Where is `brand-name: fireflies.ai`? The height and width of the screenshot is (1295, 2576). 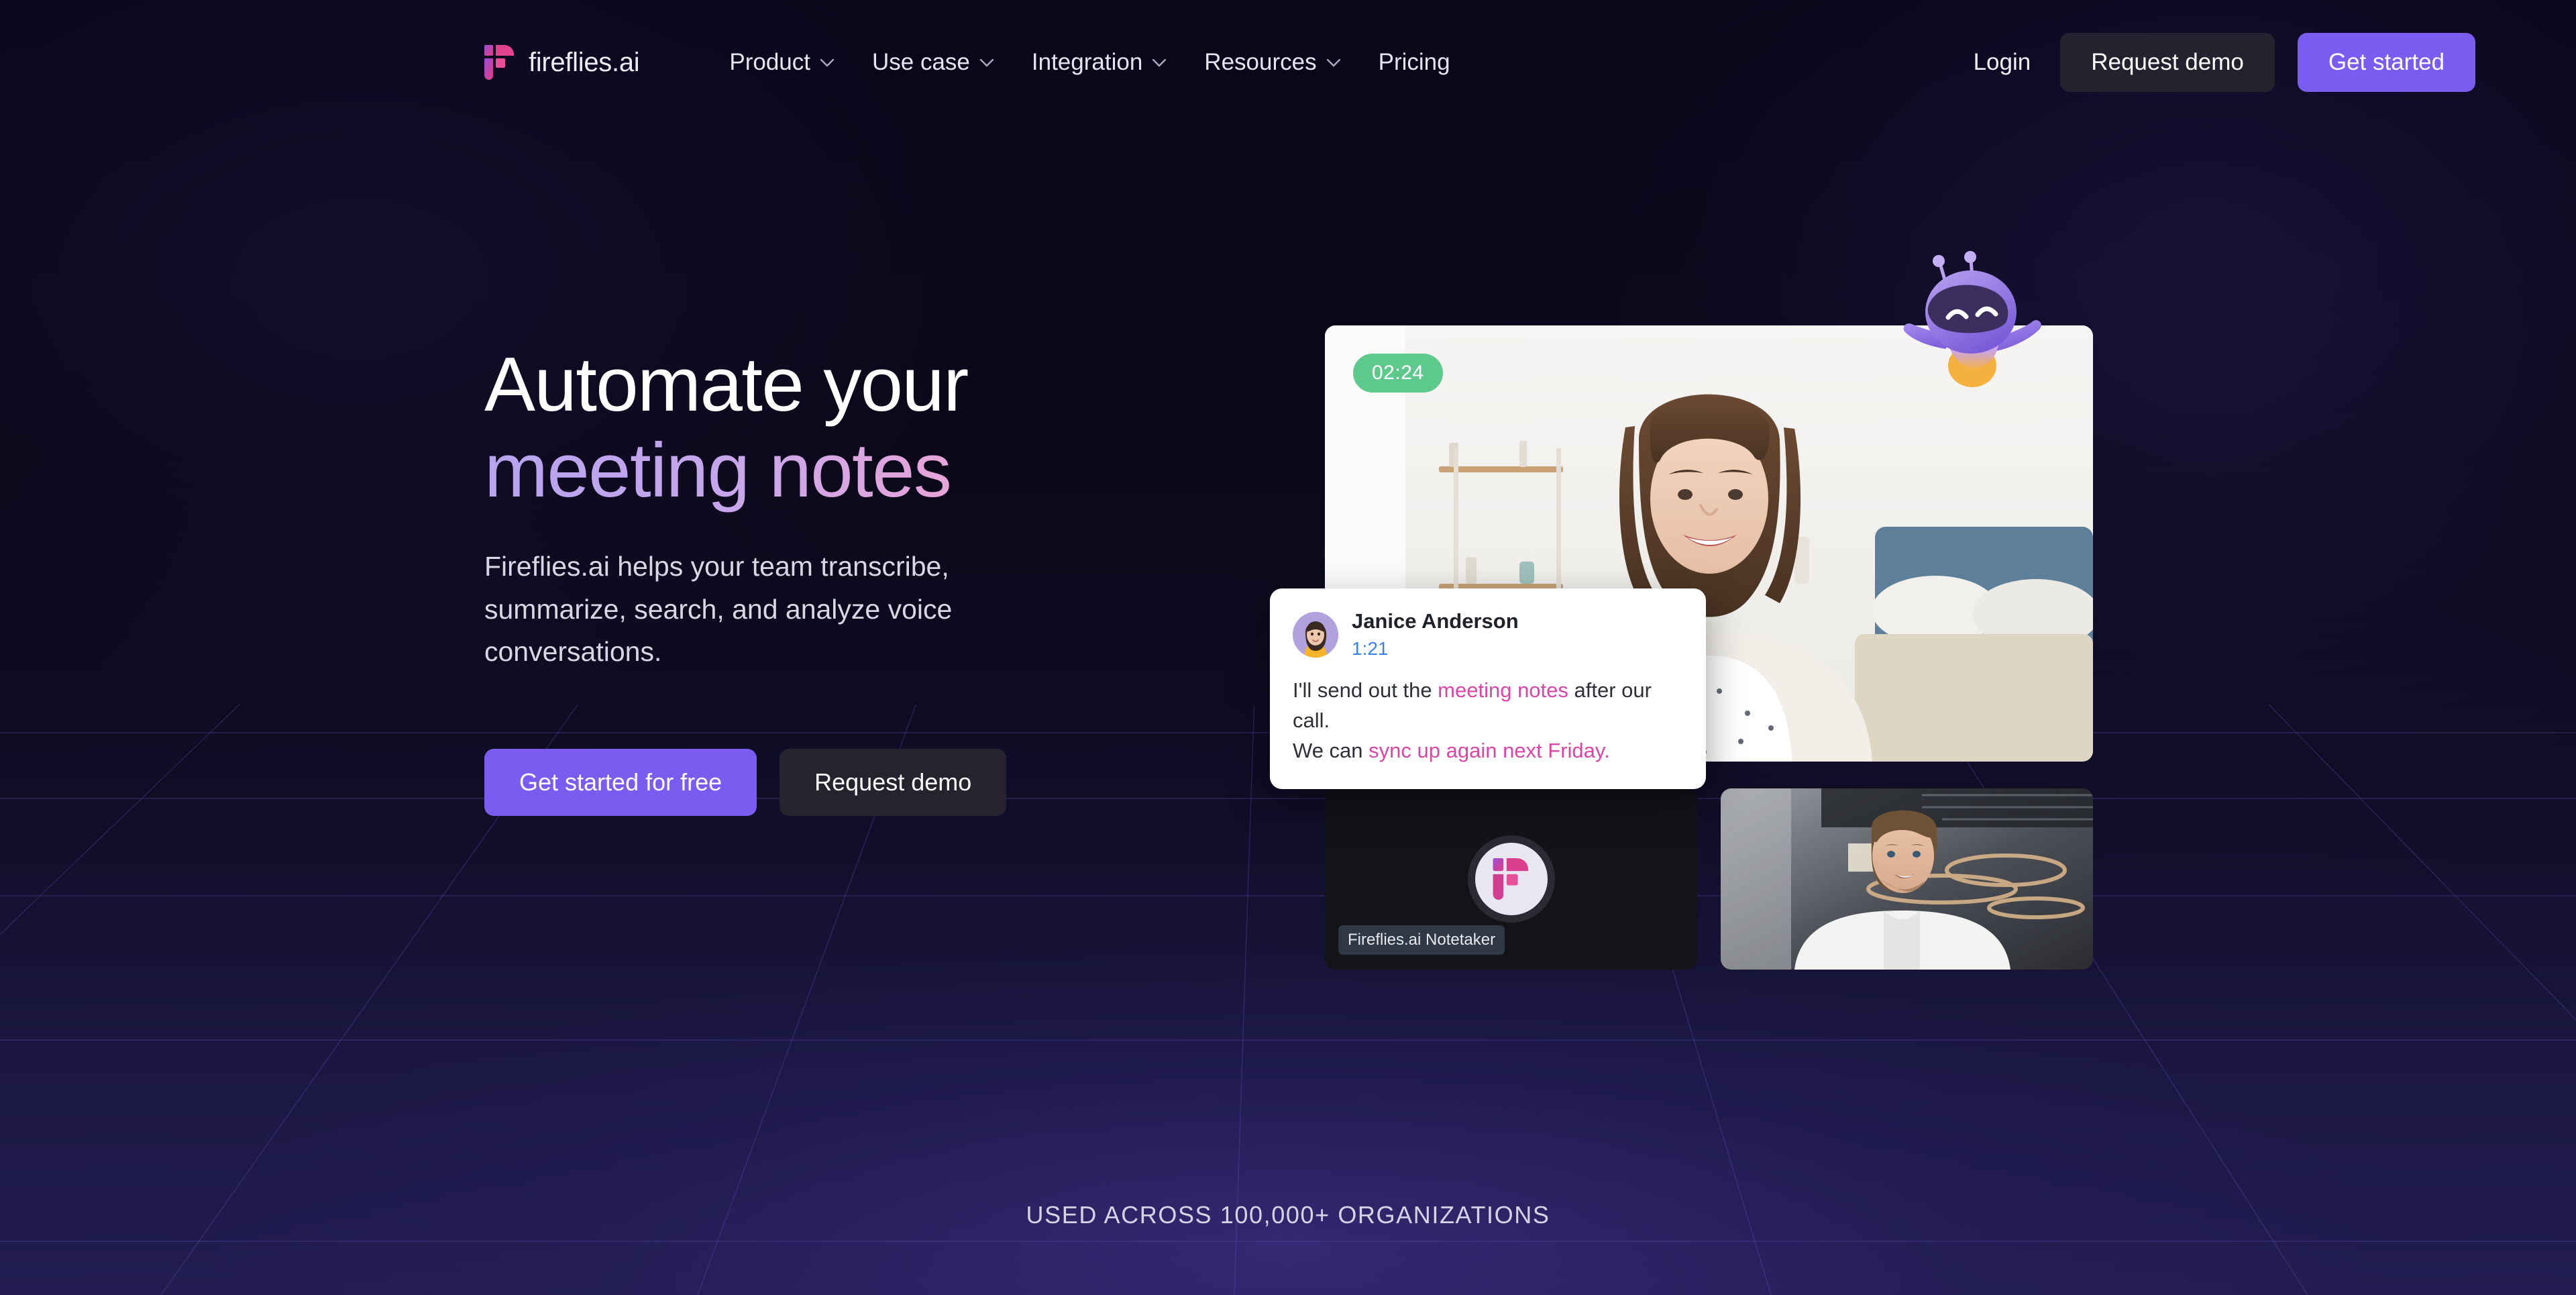
brand-name: fireflies.ai is located at coordinates (584, 62).